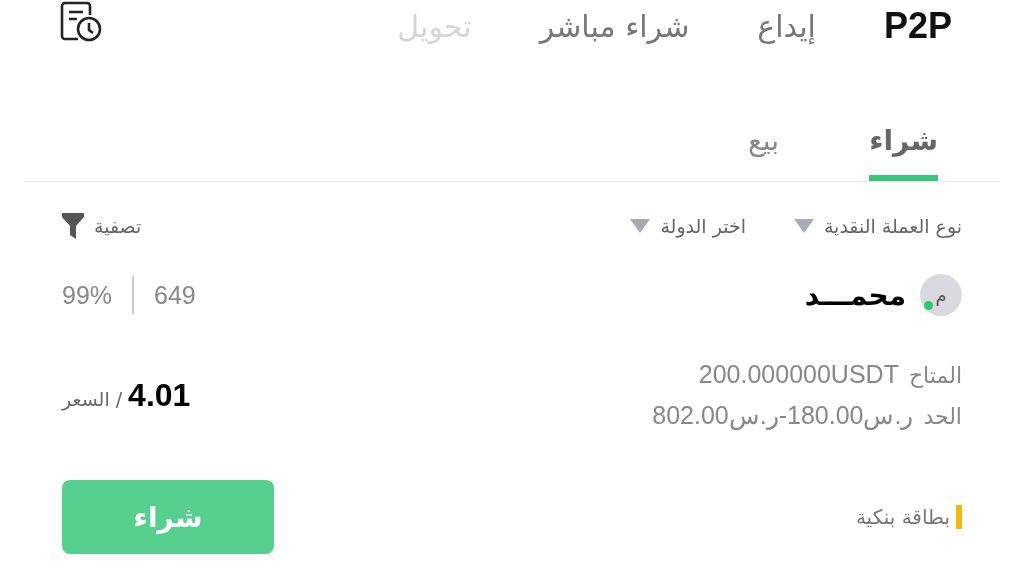 Image resolution: width=1024 pixels, height=576 pixels. Describe the element at coordinates (941, 295) in the screenshot. I see `avatar: م` at that location.